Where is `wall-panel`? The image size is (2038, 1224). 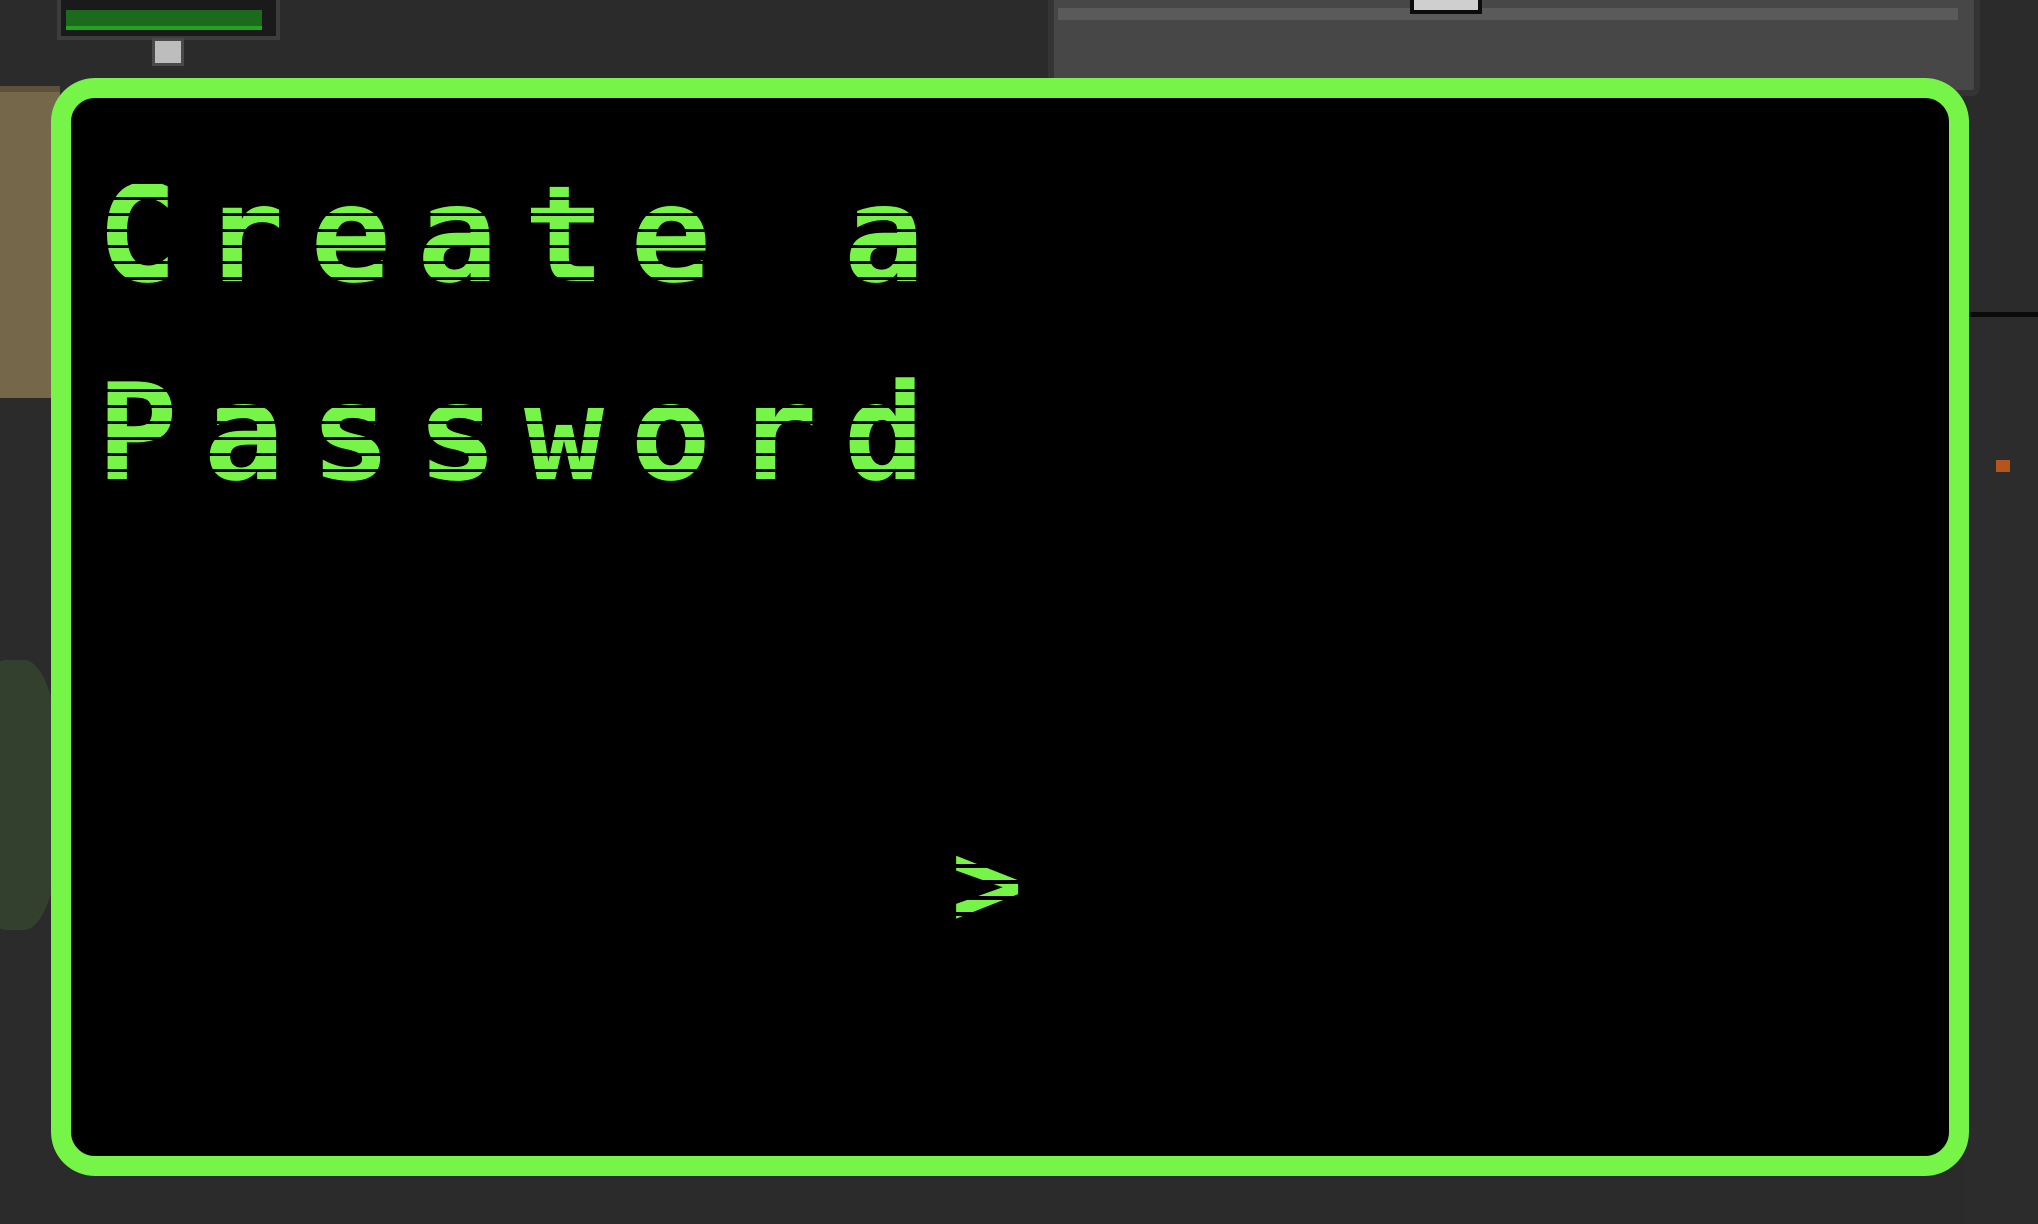
wall-panel is located at coordinates (2001, 768).